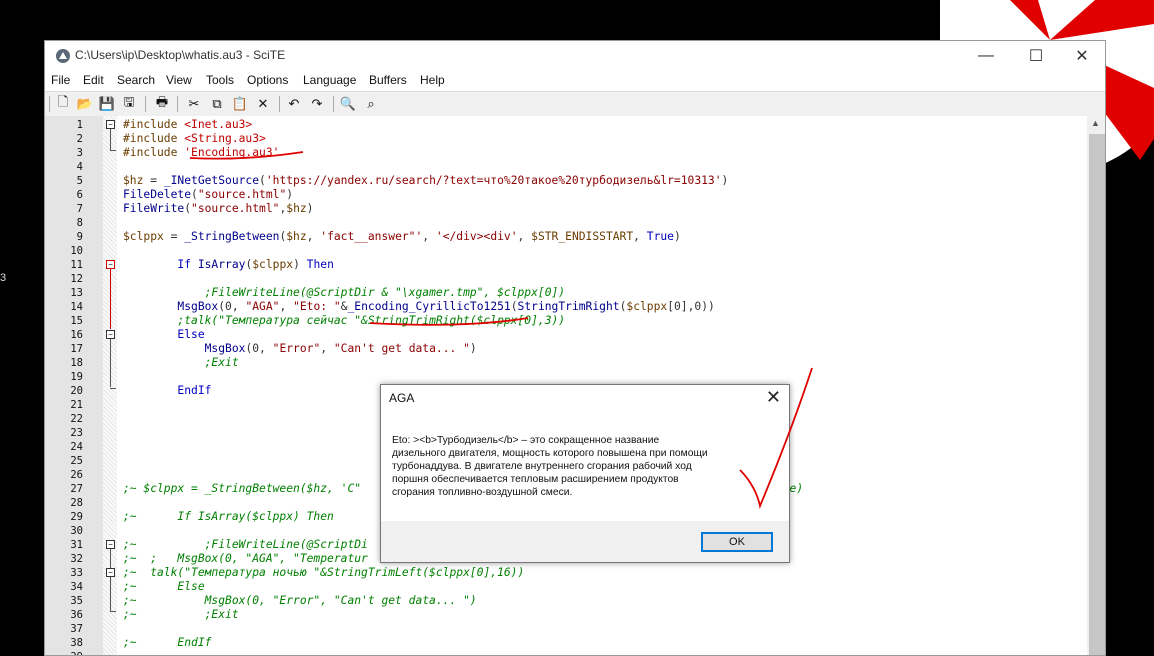 The image size is (1154, 656). Describe the element at coordinates (179, 80) in the screenshot. I see `menu-view: View` at that location.